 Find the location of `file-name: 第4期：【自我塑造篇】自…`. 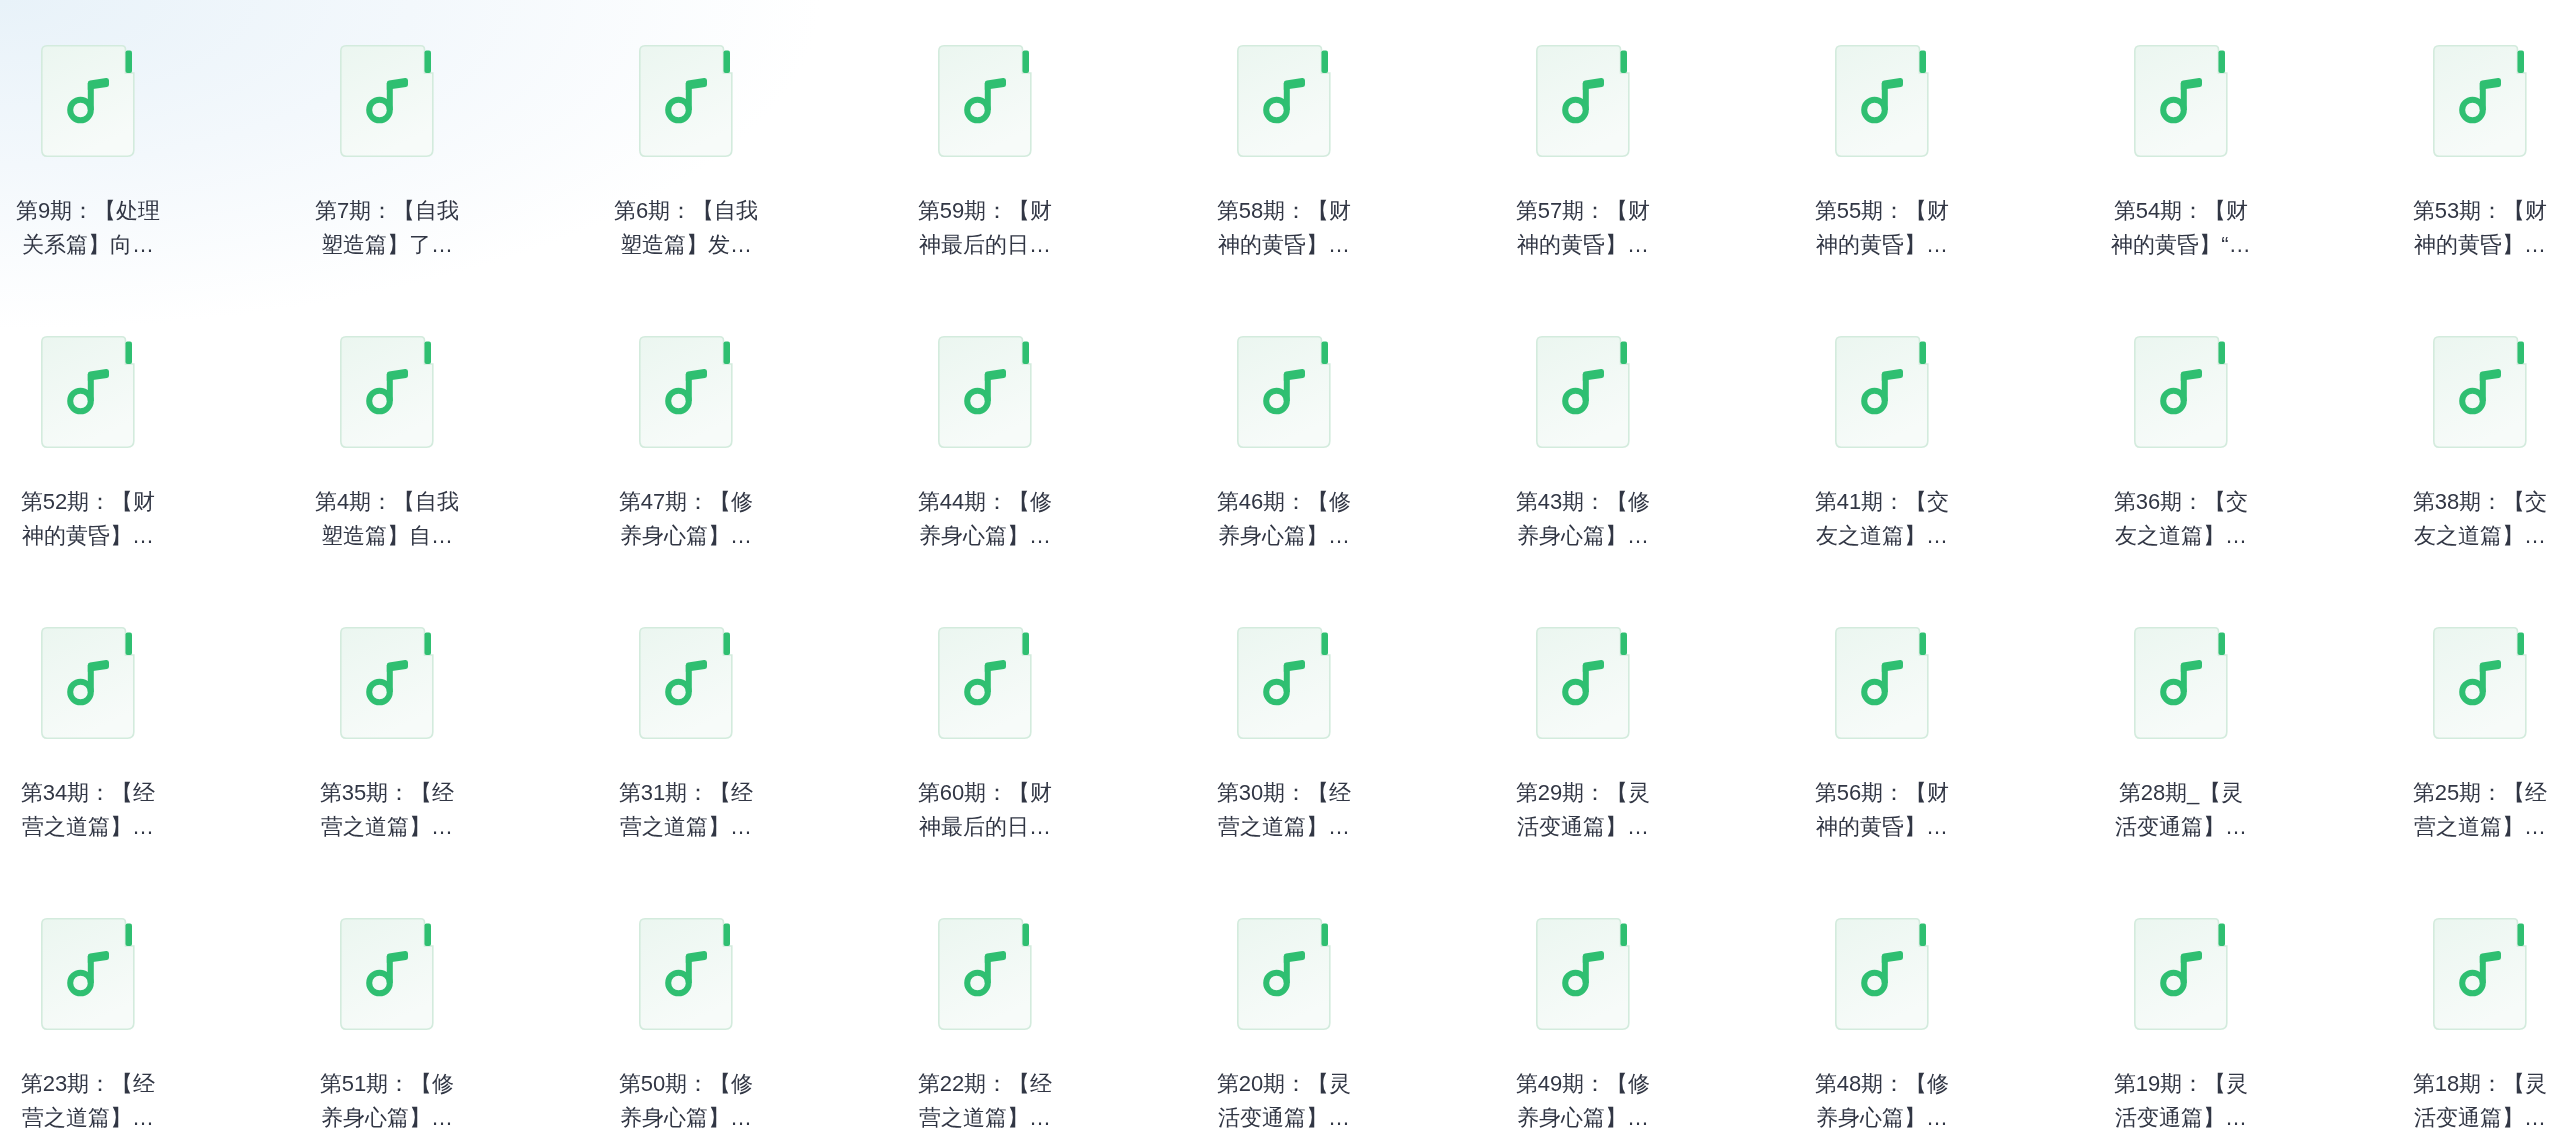

file-name: 第4期：【自我塑造篇】自… is located at coordinates (387, 519).